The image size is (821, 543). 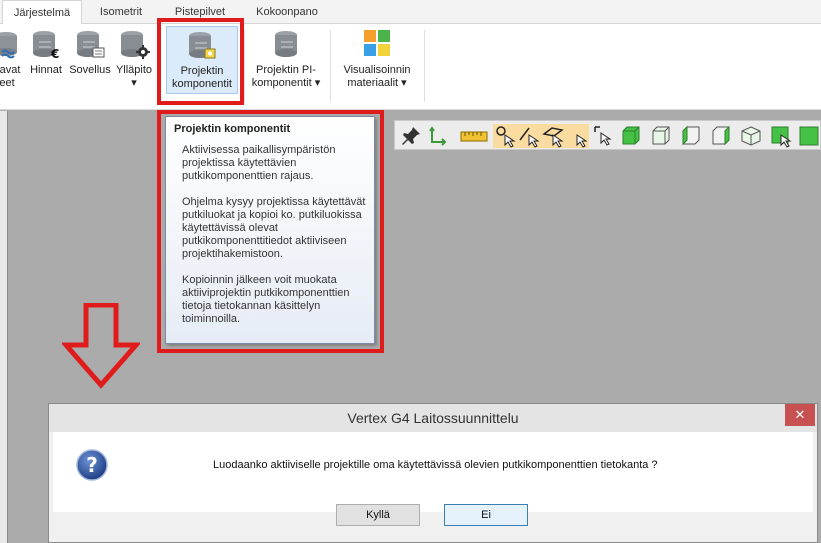 What do you see at coordinates (42, 12) in the screenshot?
I see `tab-jarjestelma: Järjestelmä` at bounding box center [42, 12].